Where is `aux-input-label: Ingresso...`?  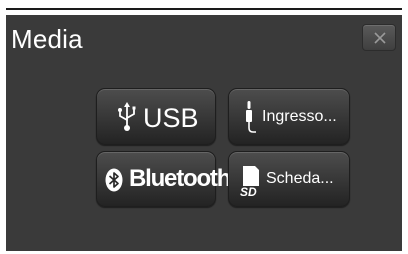 aux-input-label: Ingresso... is located at coordinates (299, 116).